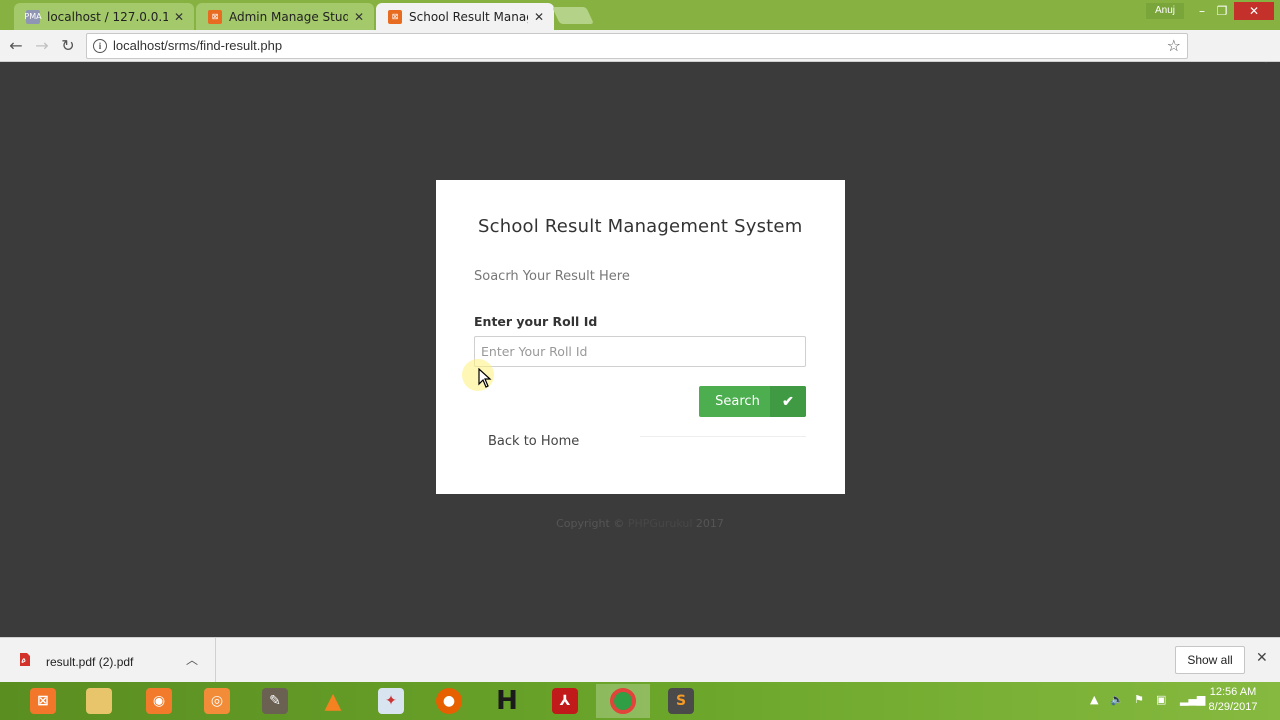 This screenshot has height=720, width=1280. Describe the element at coordinates (1254, 11) in the screenshot. I see `window-close-icon: ✕` at that location.